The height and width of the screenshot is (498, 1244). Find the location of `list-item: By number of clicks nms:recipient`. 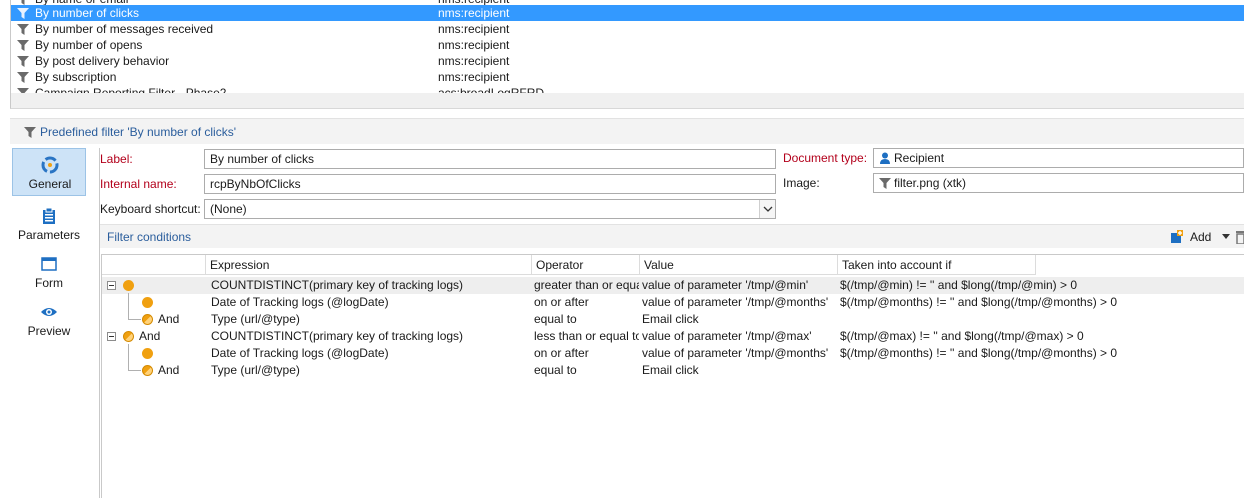

list-item: By number of clicks nms:recipient is located at coordinates (627, 13).